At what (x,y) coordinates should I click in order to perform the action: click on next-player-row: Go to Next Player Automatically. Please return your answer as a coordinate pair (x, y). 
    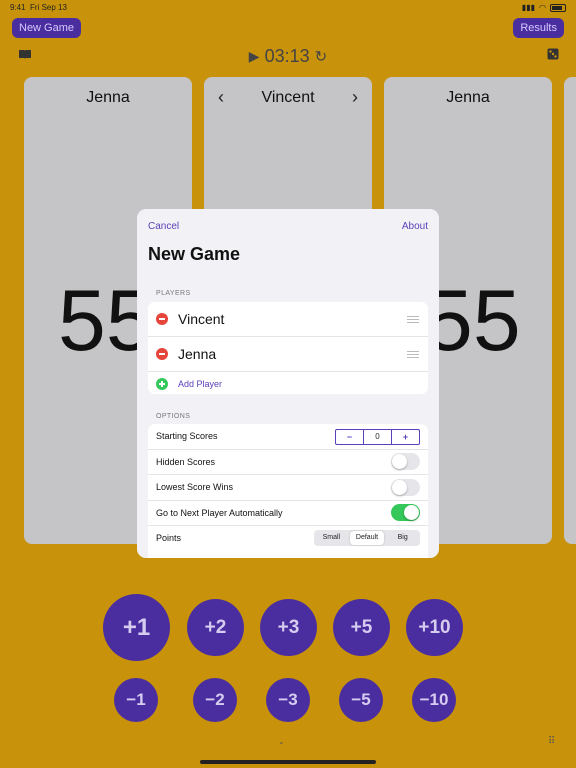
    Looking at the image, I should click on (288, 513).